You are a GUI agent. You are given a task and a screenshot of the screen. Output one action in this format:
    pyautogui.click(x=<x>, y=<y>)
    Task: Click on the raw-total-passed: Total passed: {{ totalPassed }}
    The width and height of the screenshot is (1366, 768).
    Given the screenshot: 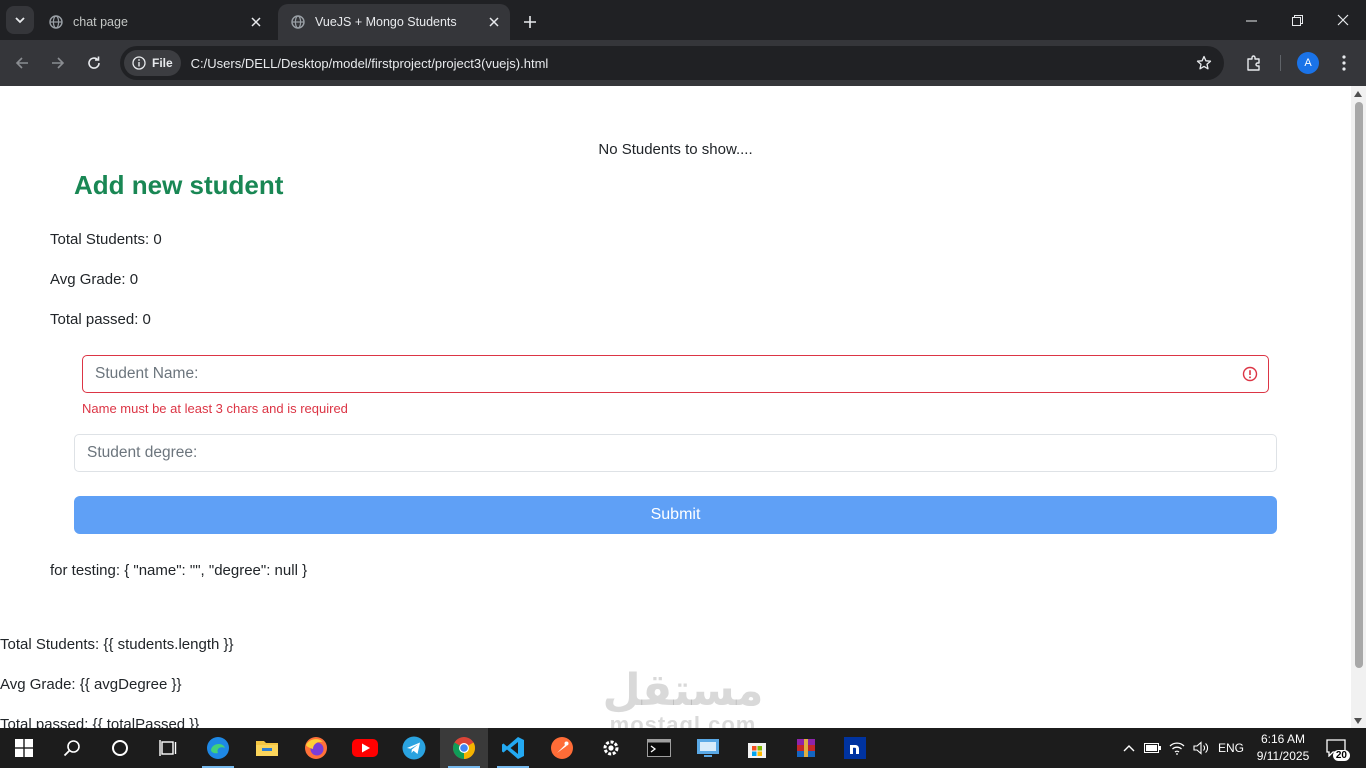 What is the action you would take?
    pyautogui.click(x=100, y=722)
    